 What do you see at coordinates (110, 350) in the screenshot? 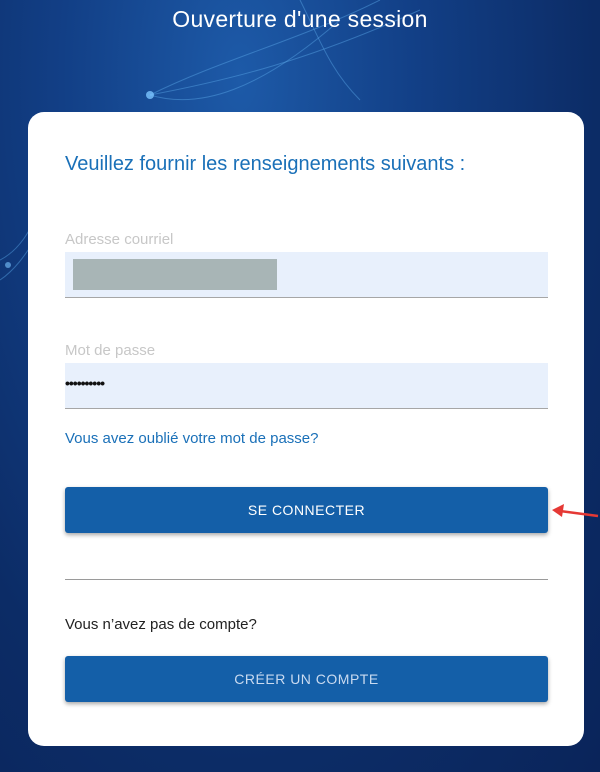
I see `password-label: Mot de passe` at bounding box center [110, 350].